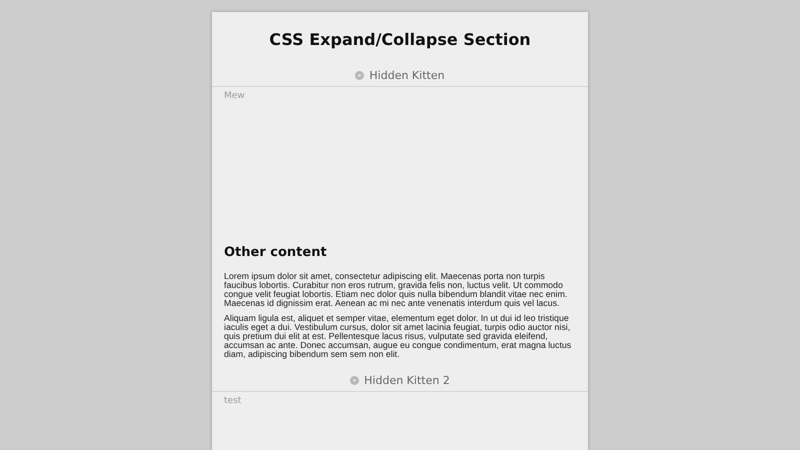 Image resolution: width=800 pixels, height=450 pixels. I want to click on page-title: CSS Expand/Collapse Section, so click(400, 39).